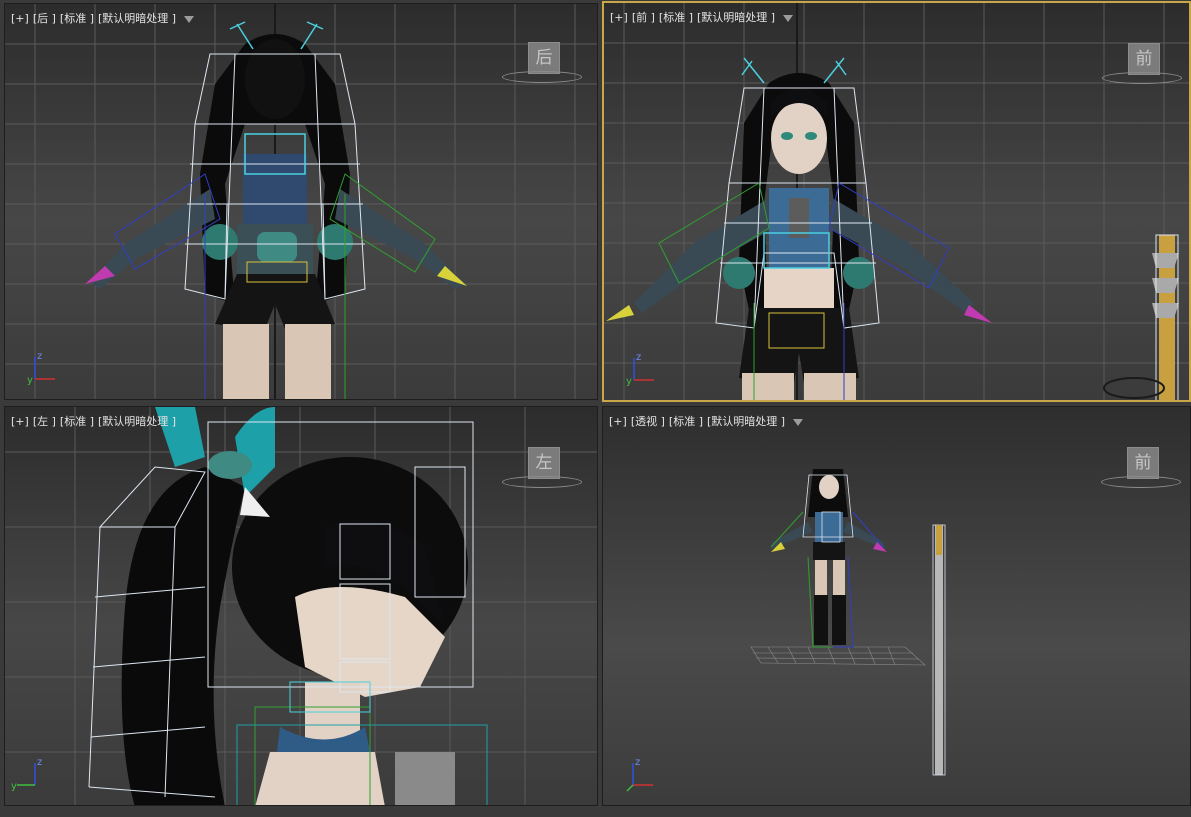 This screenshot has width=1191, height=817. What do you see at coordinates (544, 58) in the screenshot?
I see `viewcube-face: 后` at bounding box center [544, 58].